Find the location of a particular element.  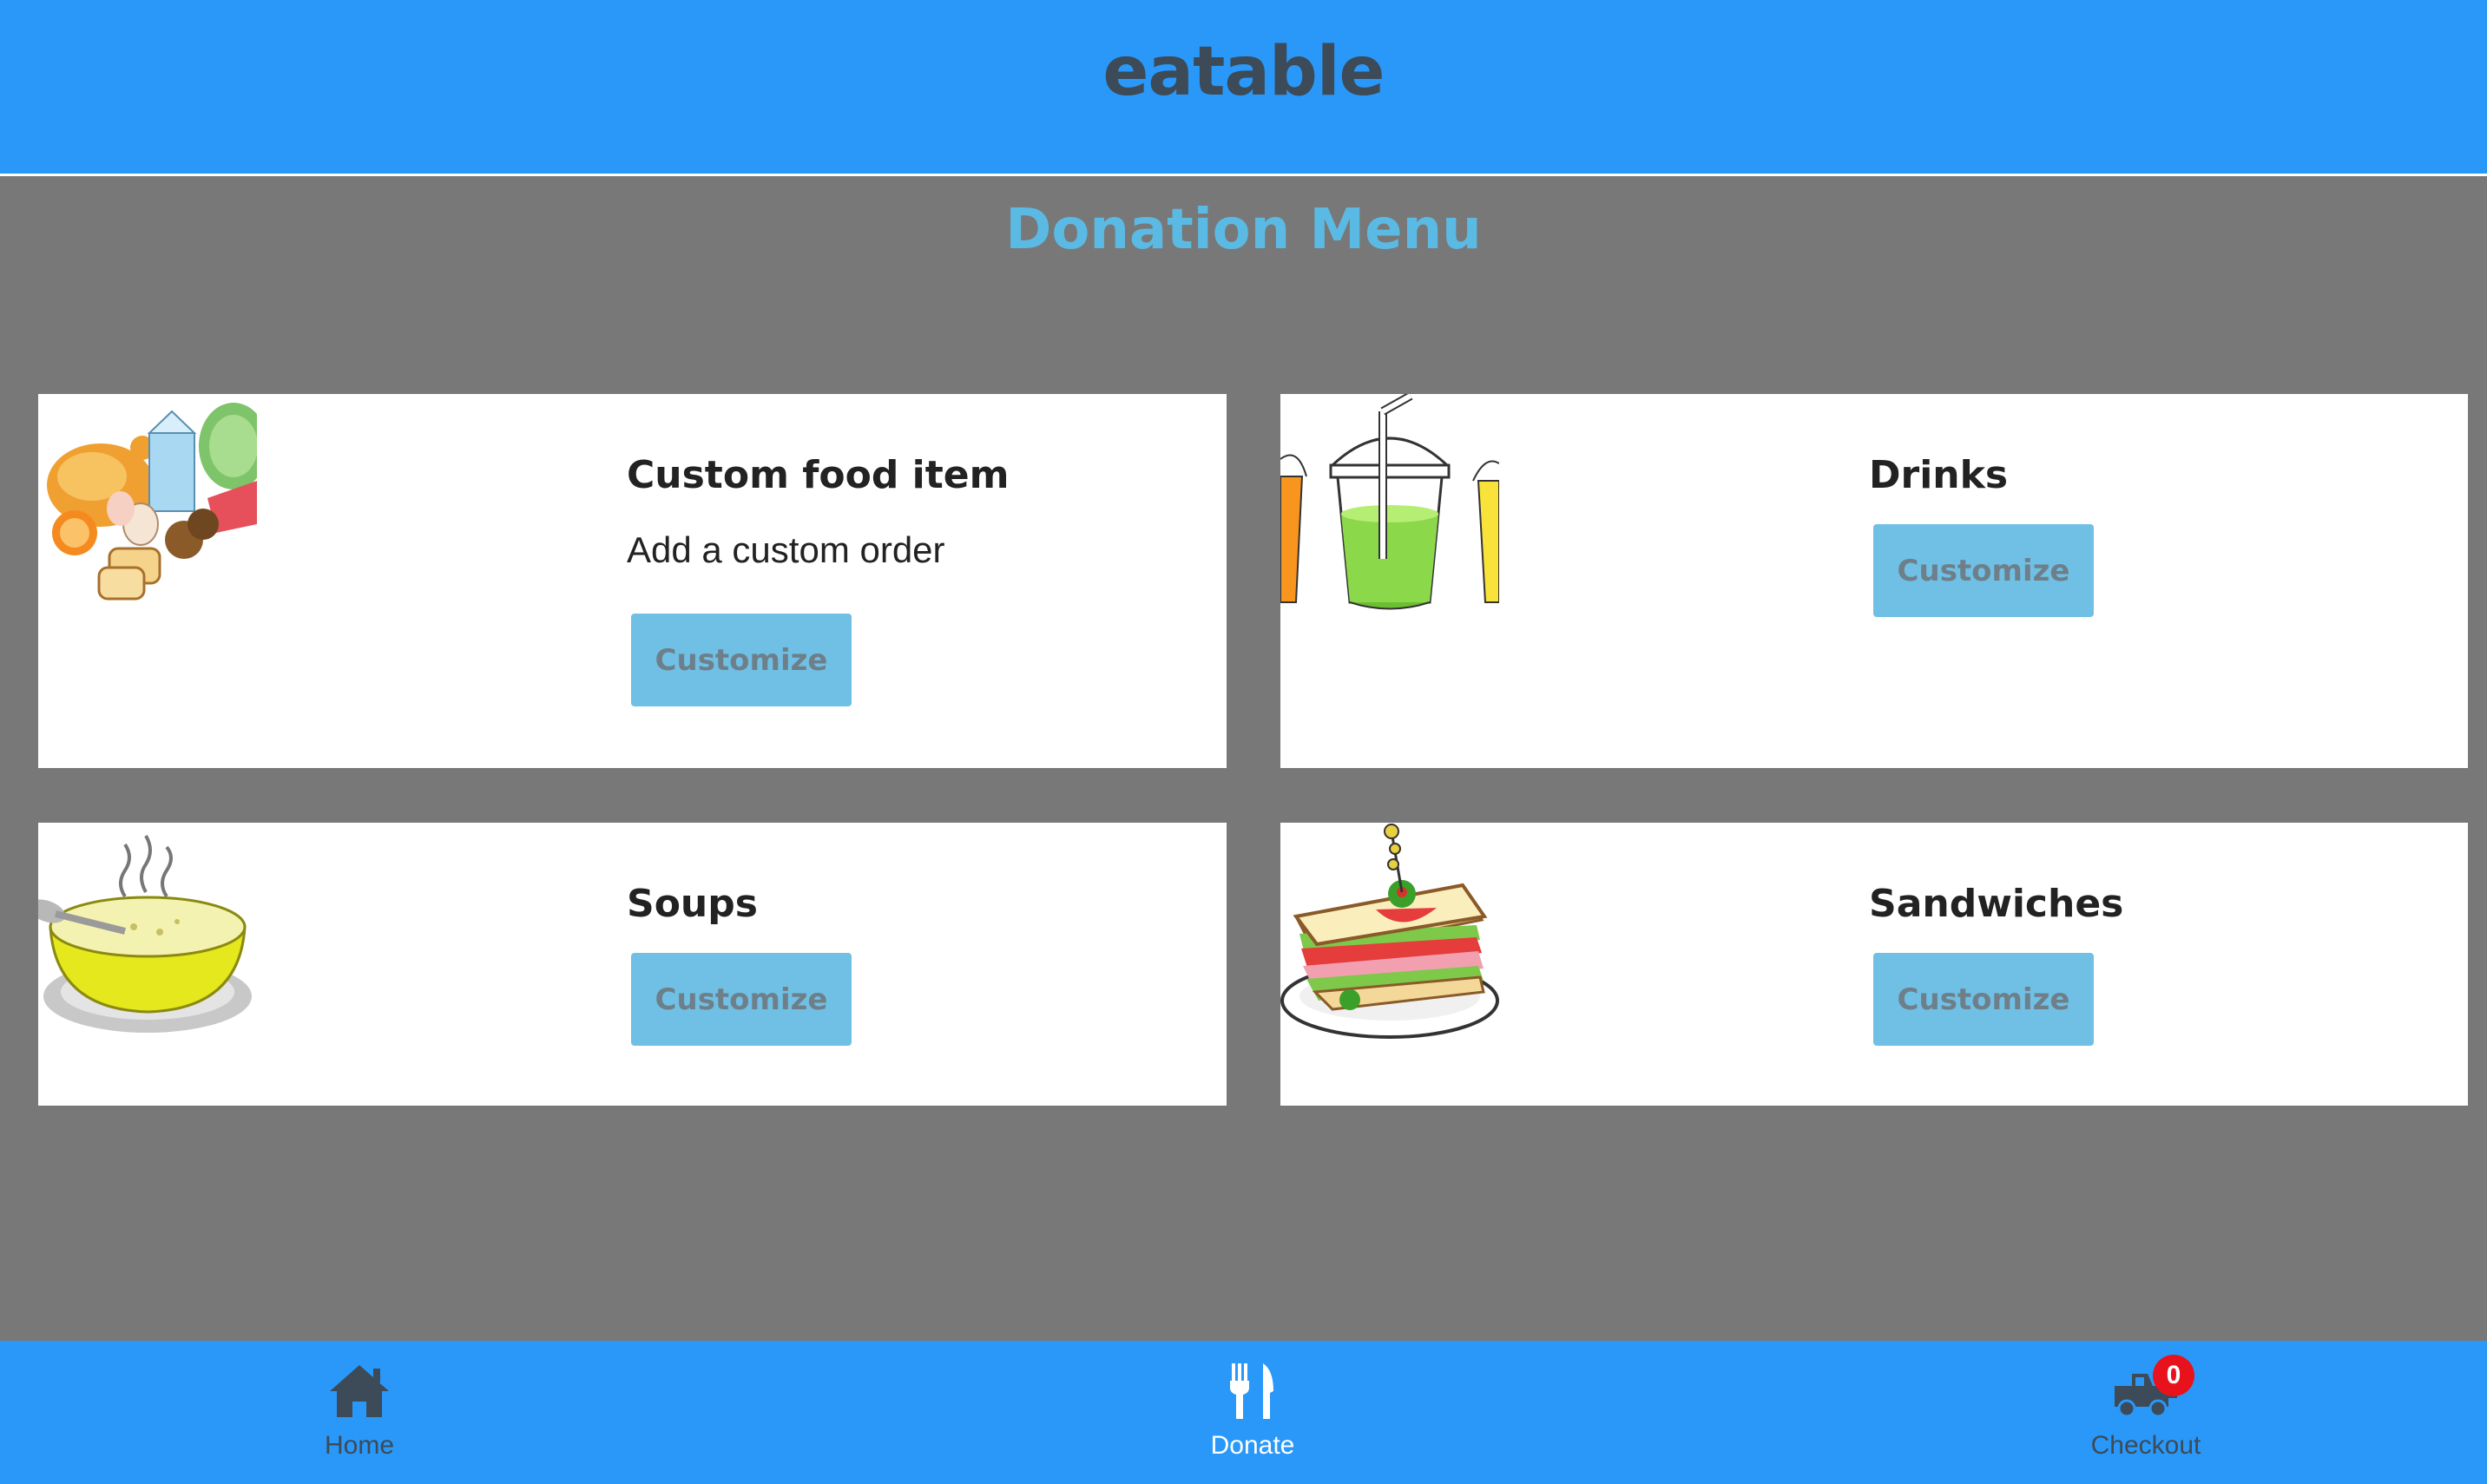

nav-label-donate: Donate is located at coordinates (1252, 1445).